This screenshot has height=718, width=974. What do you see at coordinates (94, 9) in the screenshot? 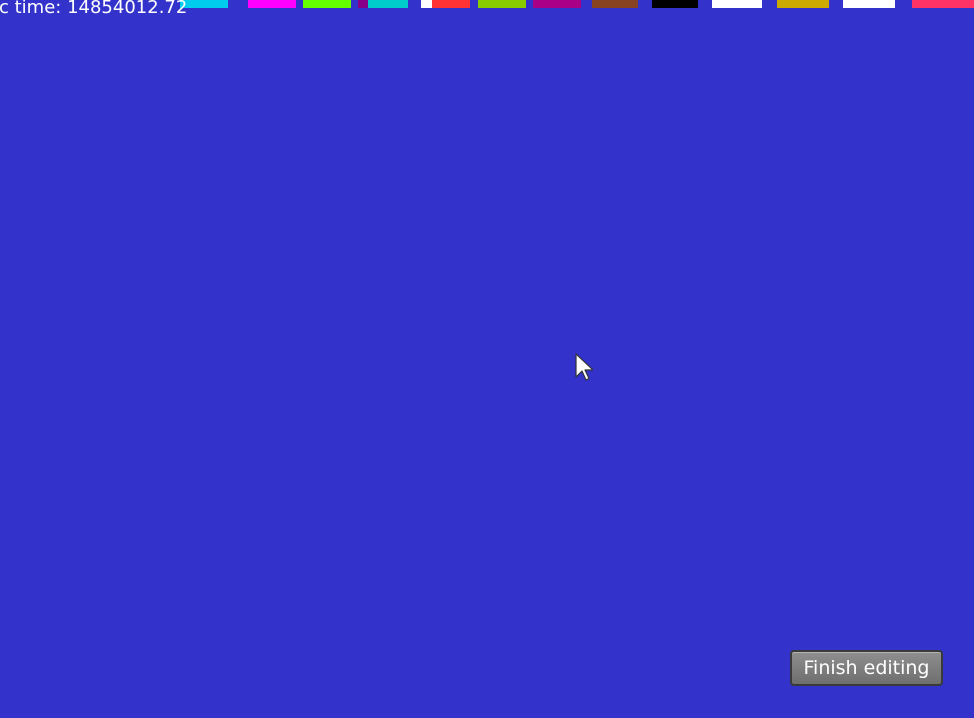
I see `time-readout: ic time: 14854012.72` at bounding box center [94, 9].